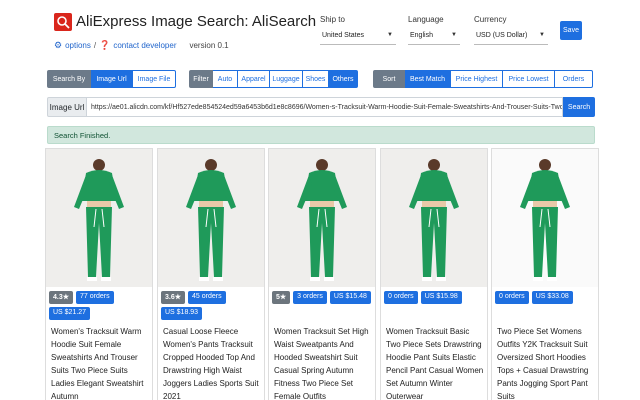 The height and width of the screenshot is (400, 640). What do you see at coordinates (207, 297) in the screenshot?
I see `orders-badge: 45 orders` at bounding box center [207, 297].